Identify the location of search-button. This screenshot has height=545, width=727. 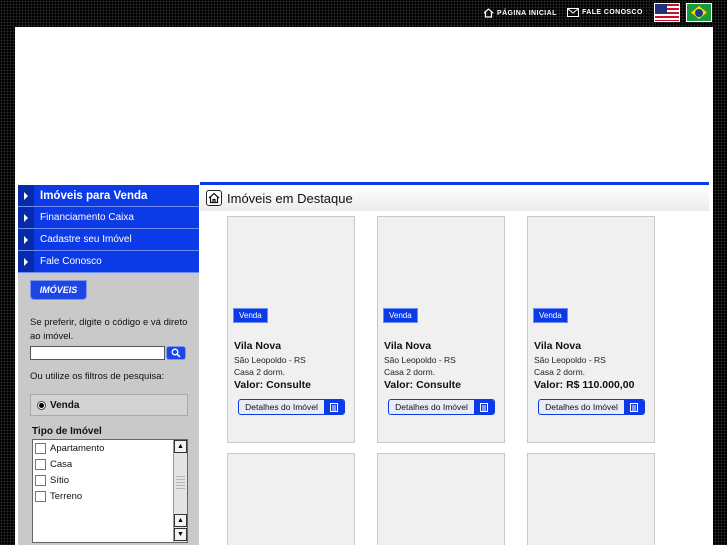
(176, 353).